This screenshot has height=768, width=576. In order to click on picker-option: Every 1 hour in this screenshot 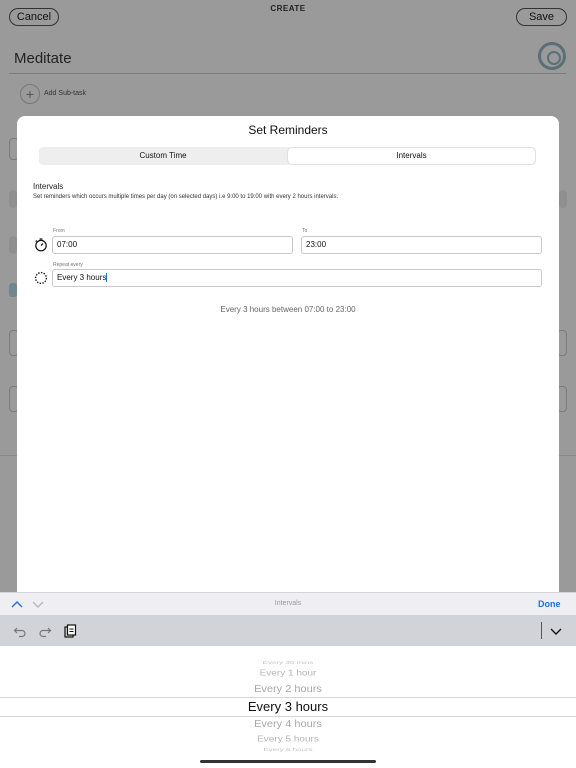, I will do `click(288, 673)`.